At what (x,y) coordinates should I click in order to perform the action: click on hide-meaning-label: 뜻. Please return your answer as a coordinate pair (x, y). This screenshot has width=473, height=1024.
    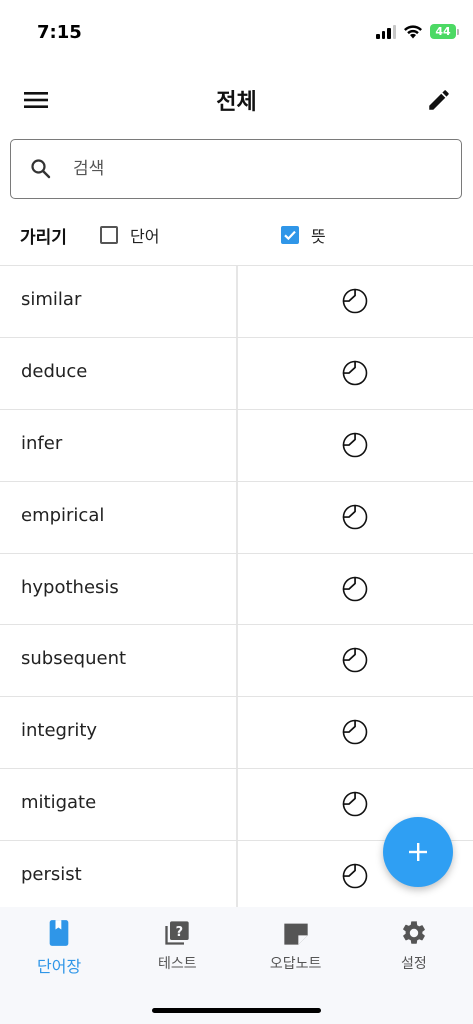
    Looking at the image, I should click on (318, 236).